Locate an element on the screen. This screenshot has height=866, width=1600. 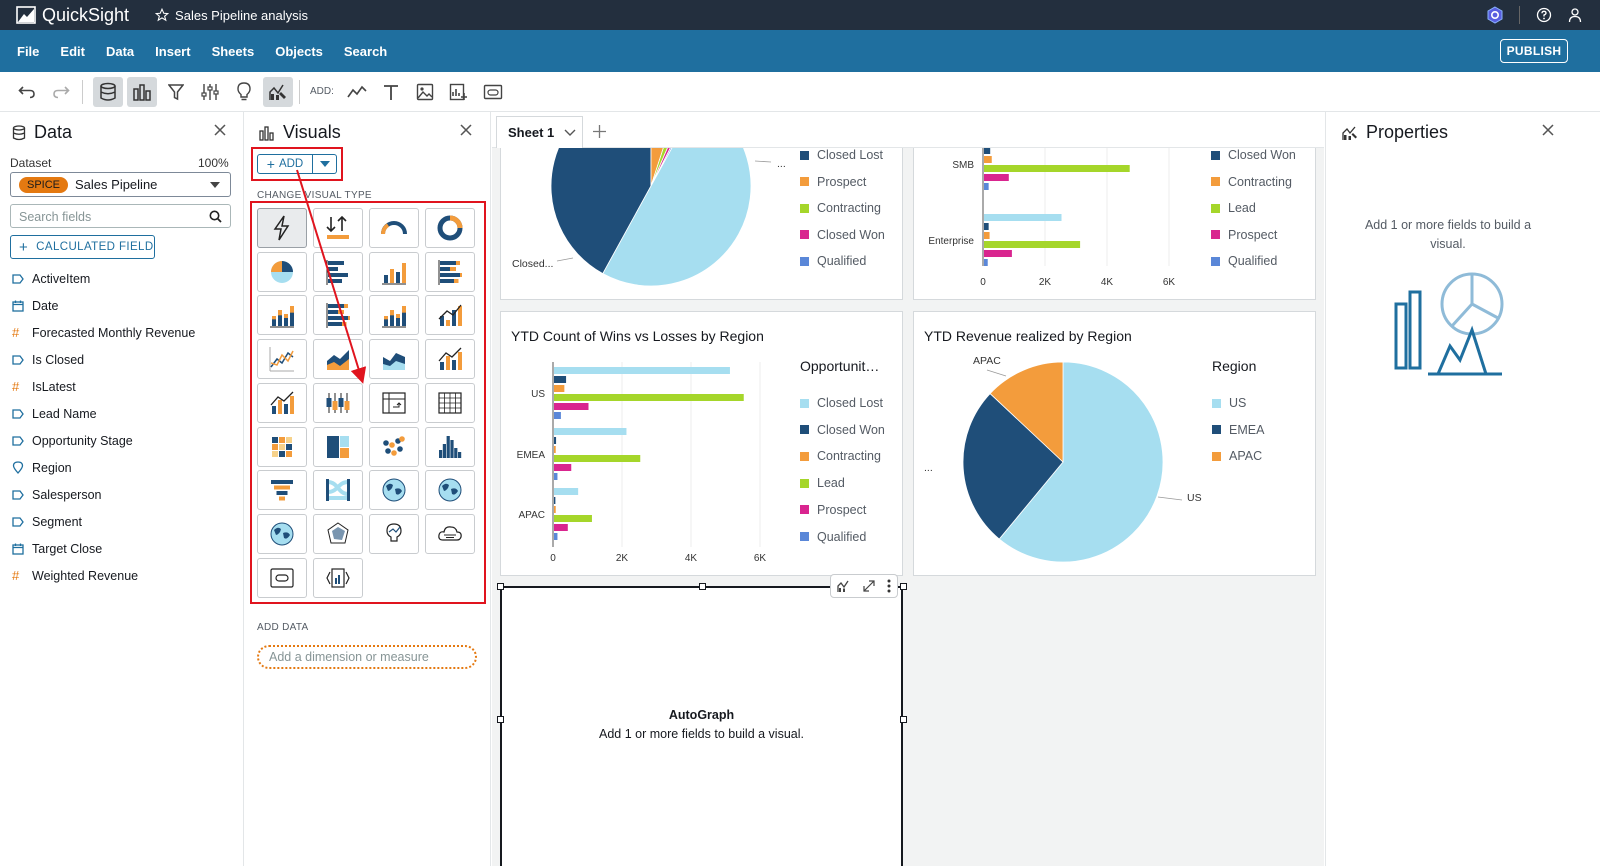
close-visuals-panel-button is located at coordinates (466, 130).